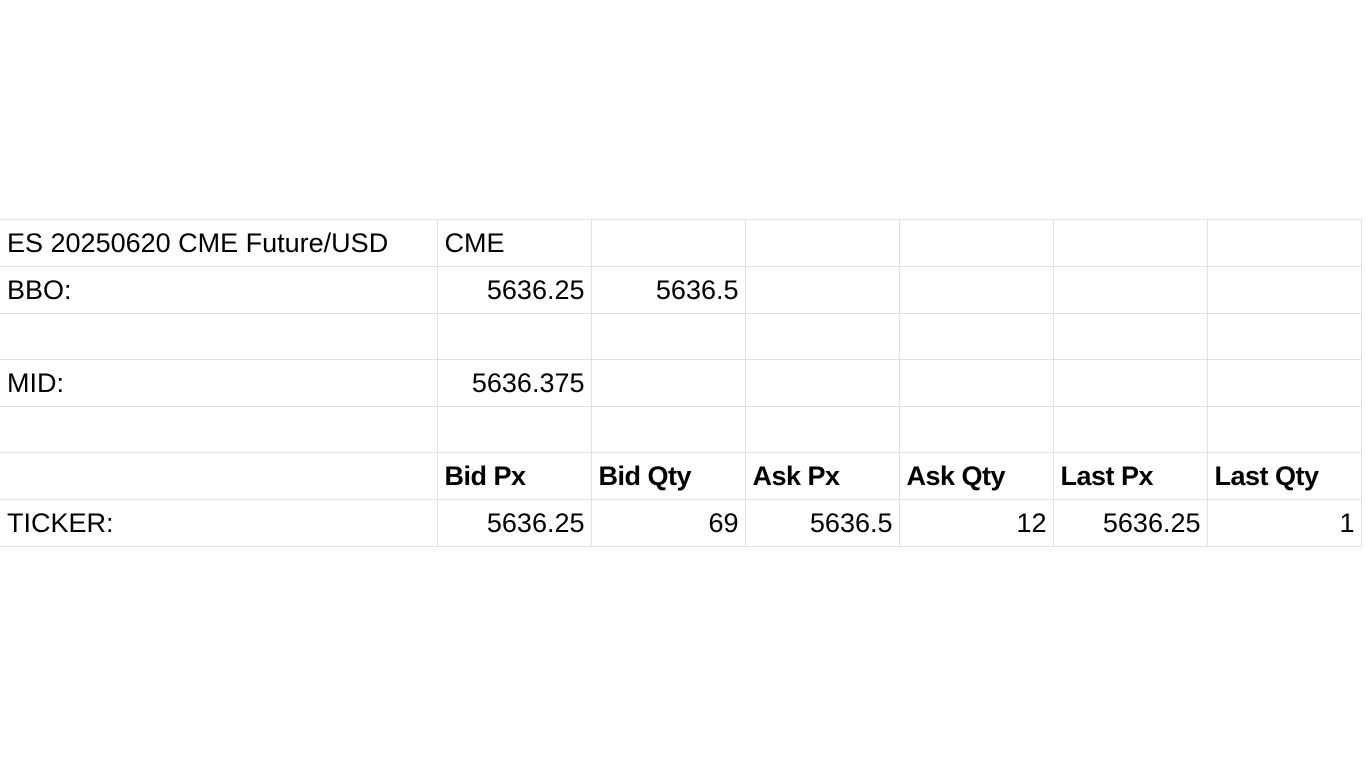 Image resolution: width=1366 pixels, height=768 pixels. I want to click on header-bid-qty: Bid Qty, so click(668, 476).